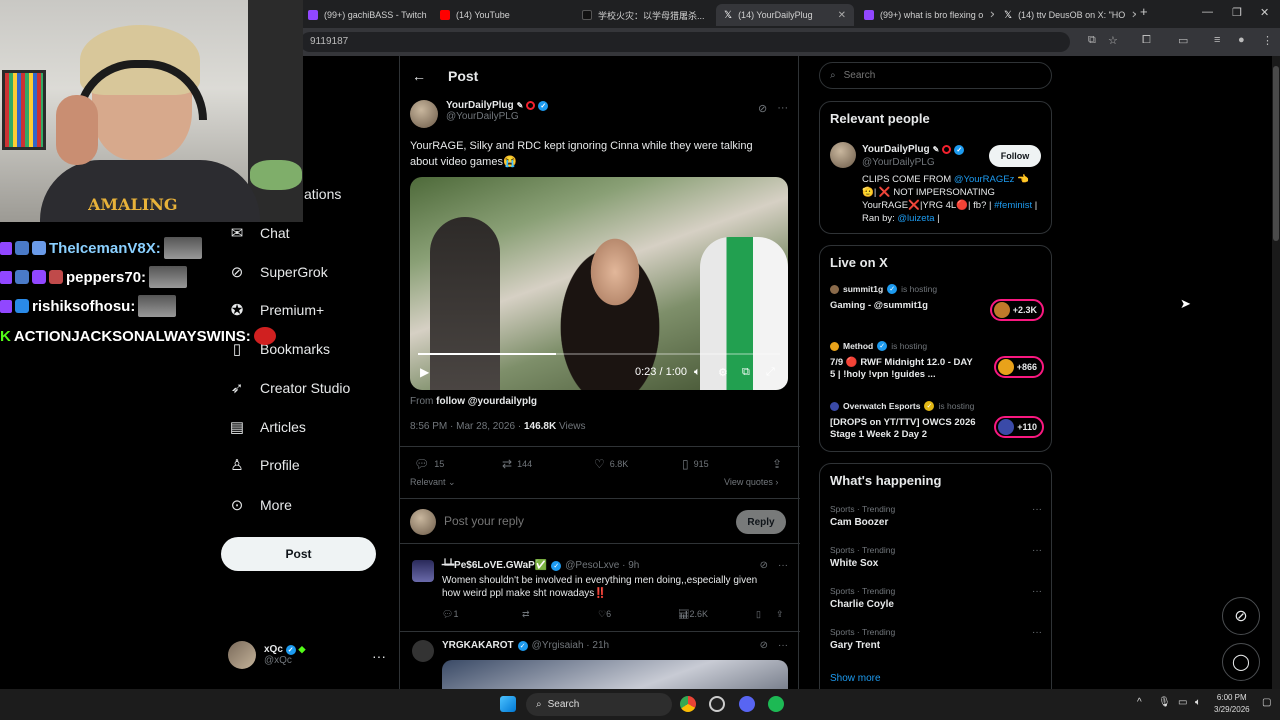 Image resolution: width=1280 pixels, height=720 pixels. Describe the element at coordinates (604, 614) in the screenshot. I see `reply-like-action: ♡ 6` at that location.